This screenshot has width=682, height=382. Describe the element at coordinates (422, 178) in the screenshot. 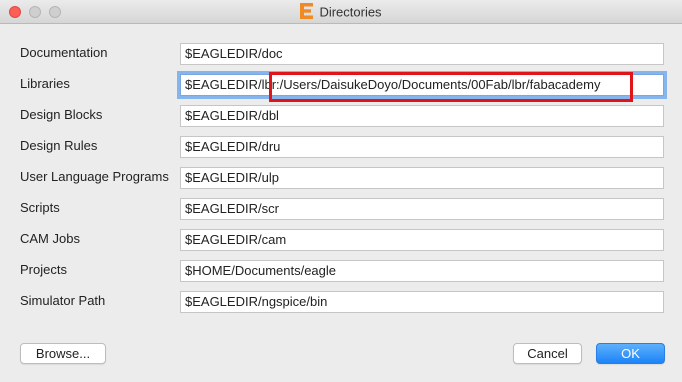

I see `user-language-programs-path-field: $EAGLEDIR/ulp` at that location.